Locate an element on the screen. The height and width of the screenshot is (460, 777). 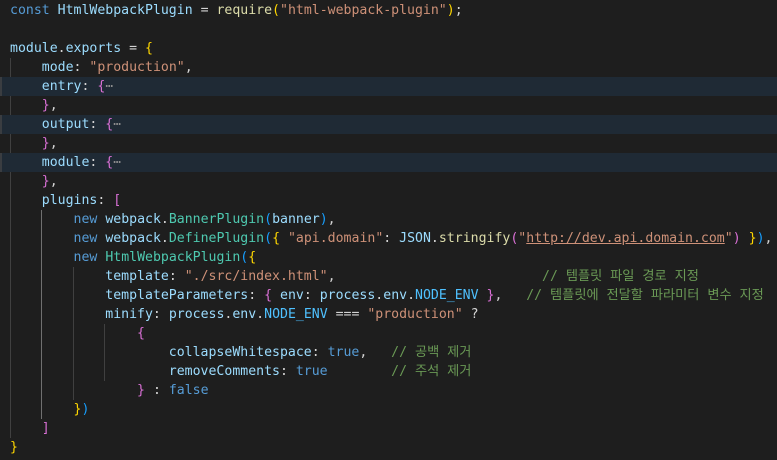
code-token: stringify is located at coordinates (474, 238).